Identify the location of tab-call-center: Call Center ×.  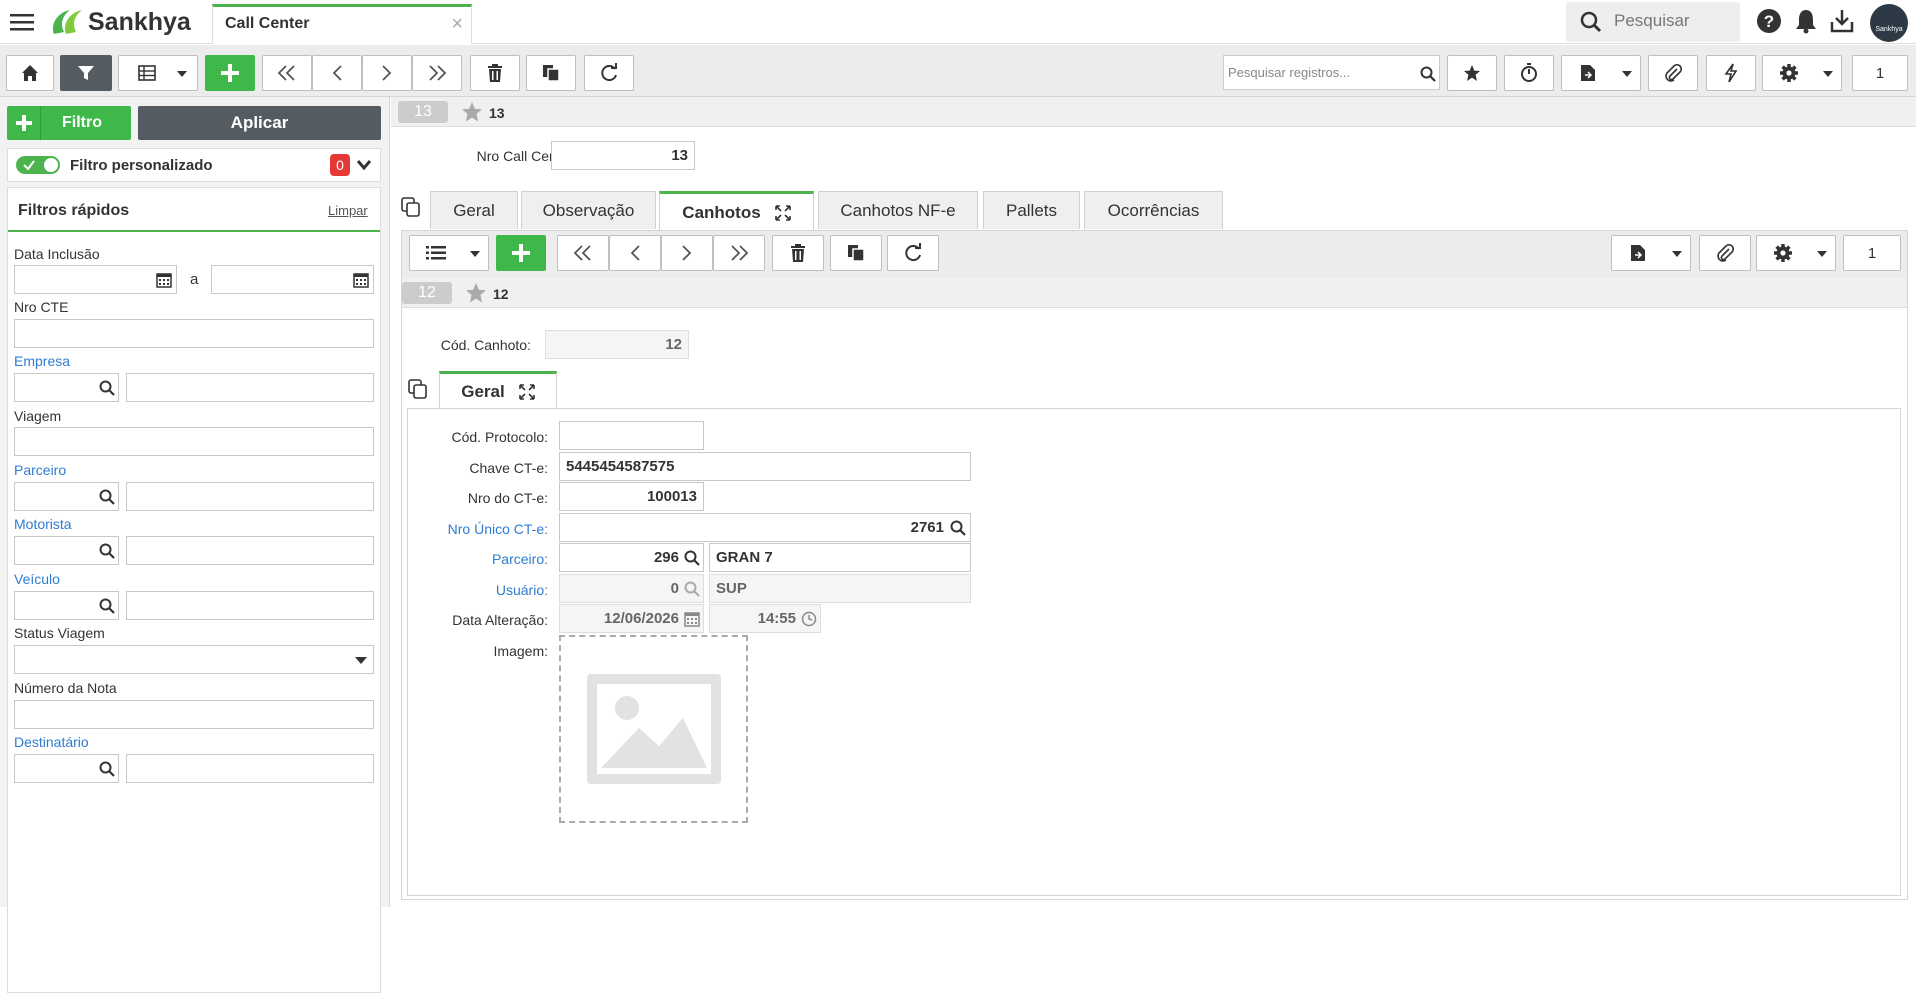
(342, 24).